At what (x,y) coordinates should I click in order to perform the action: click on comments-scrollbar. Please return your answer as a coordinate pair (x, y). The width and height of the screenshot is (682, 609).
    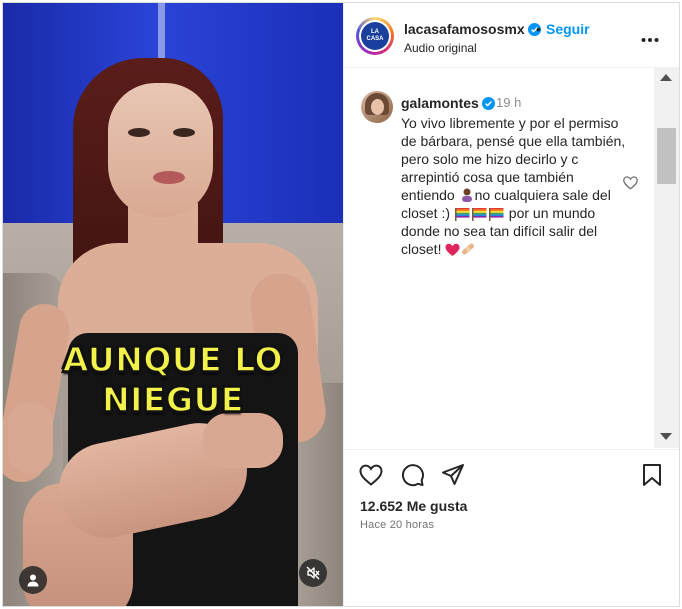
    Looking at the image, I should click on (666, 258).